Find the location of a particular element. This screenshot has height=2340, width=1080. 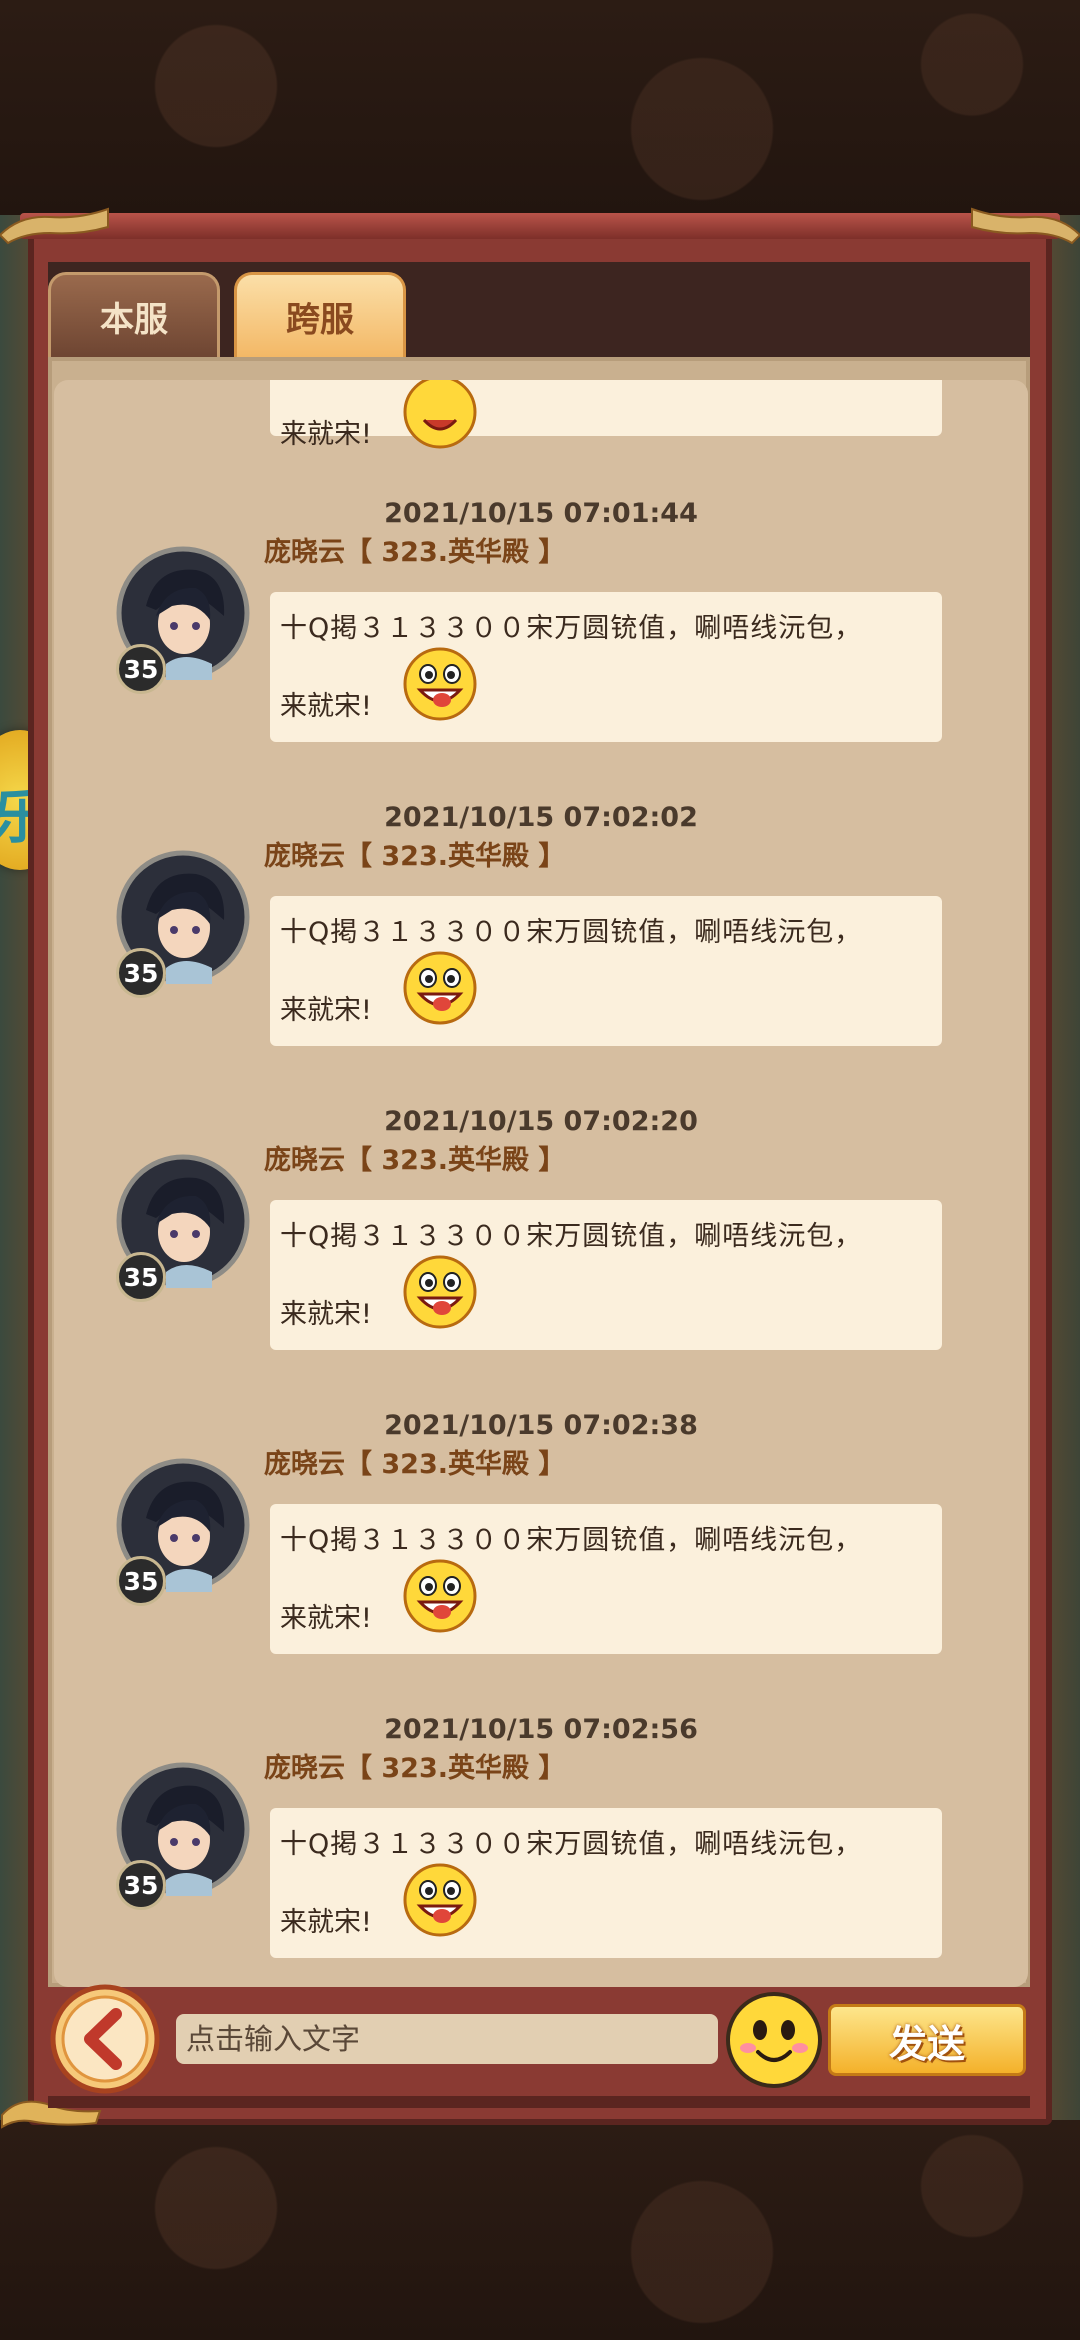

tab-cross-server: 跨服 is located at coordinates (320, 314).